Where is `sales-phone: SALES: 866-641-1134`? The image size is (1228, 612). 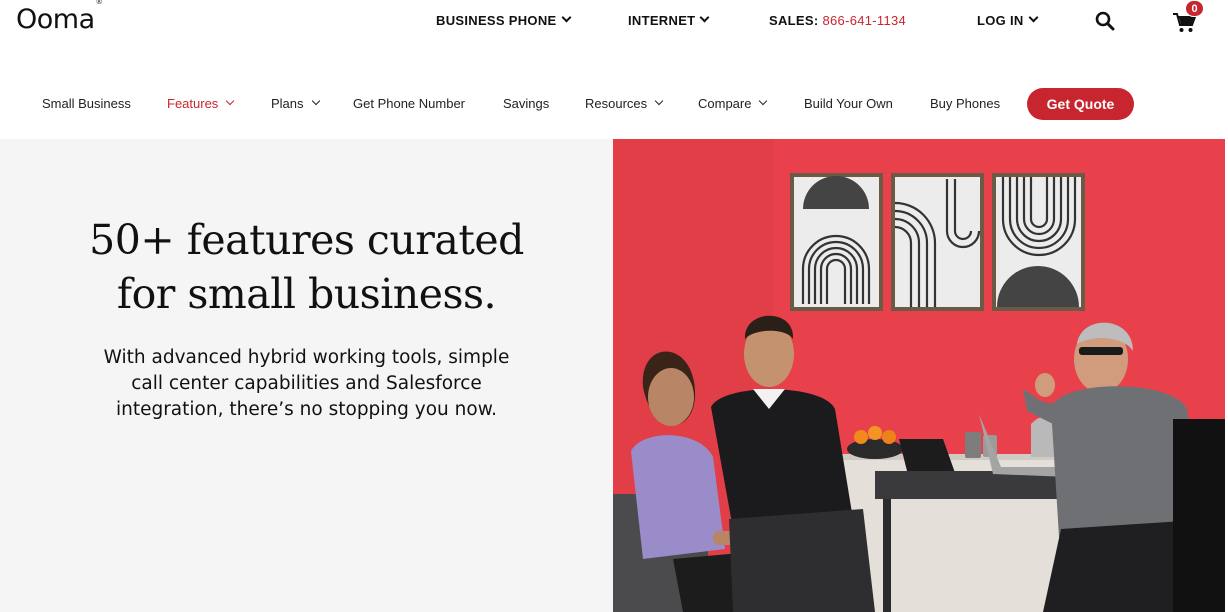
sales-phone: SALES: 866-641-1134 is located at coordinates (837, 20).